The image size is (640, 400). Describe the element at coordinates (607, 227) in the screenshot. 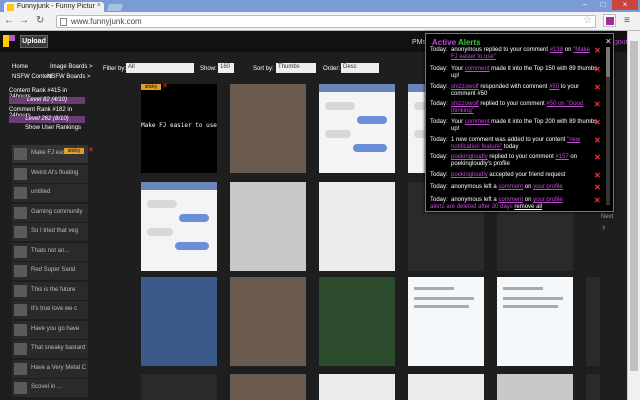

I see `next-arrow-icon: ›` at that location.